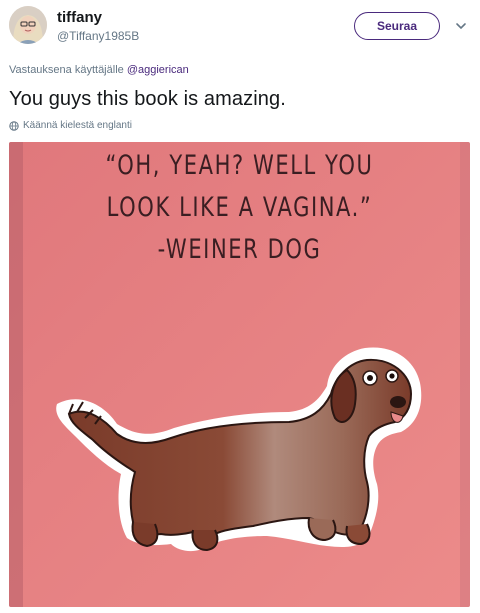 The height and width of the screenshot is (613, 480). I want to click on quote-line-1: “OH, YEAH? WELL YOU, so click(239, 165).